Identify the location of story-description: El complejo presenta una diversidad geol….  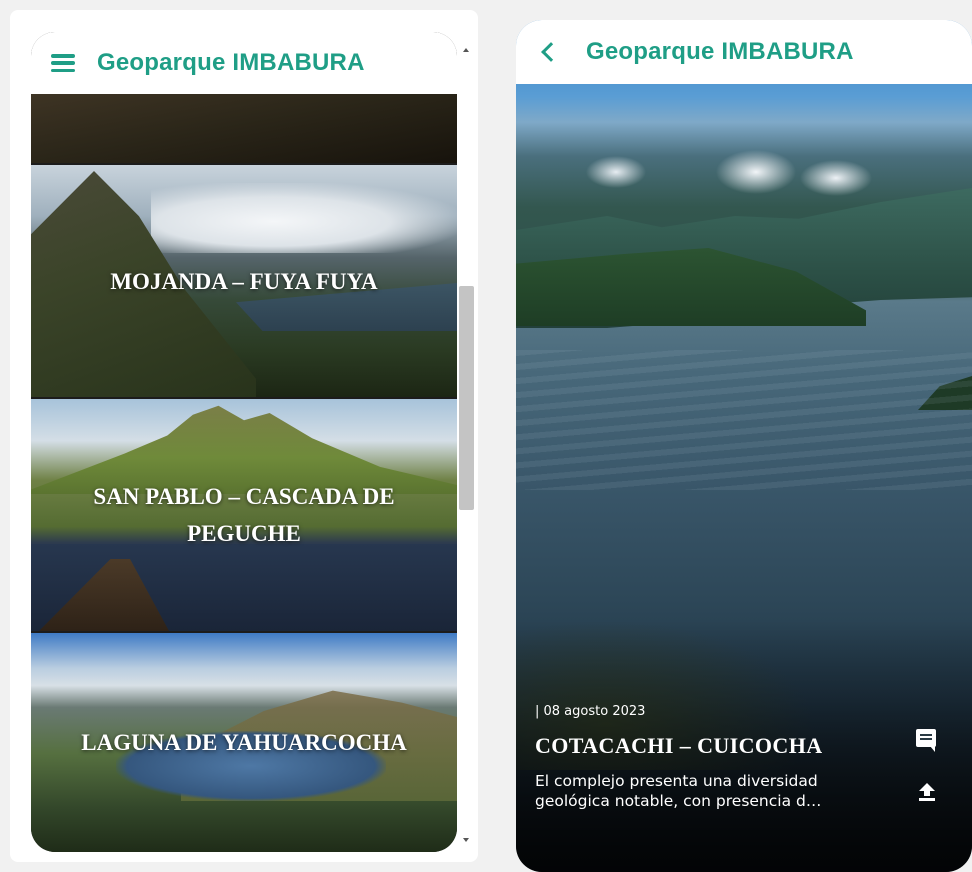
(715, 791).